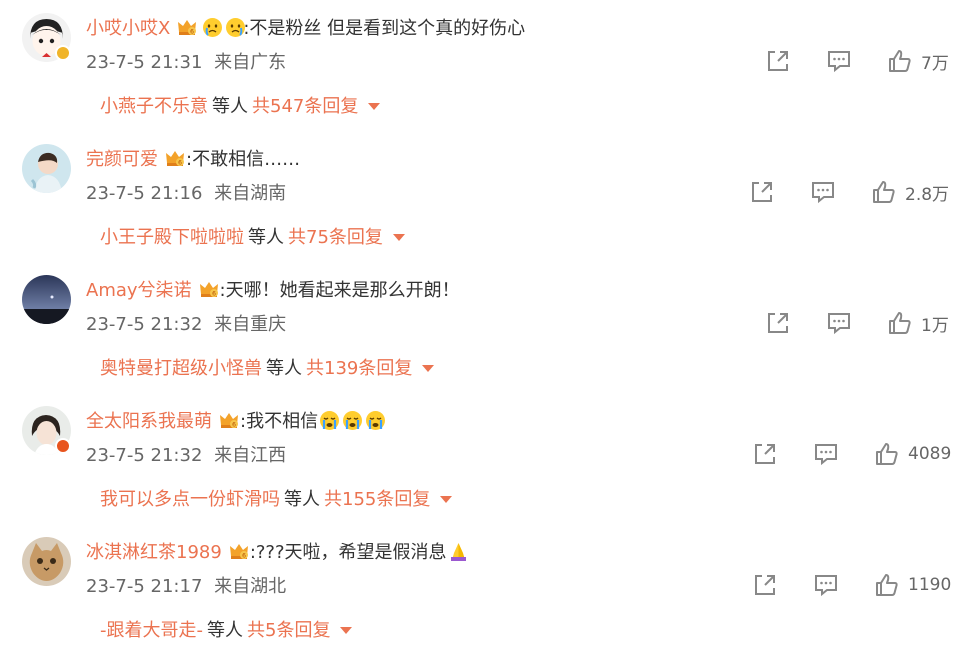 Image resolution: width=955 pixels, height=661 pixels. Describe the element at coordinates (190, 498) in the screenshot. I see `reply-username: 我可以多点一份虾滑吗` at that location.